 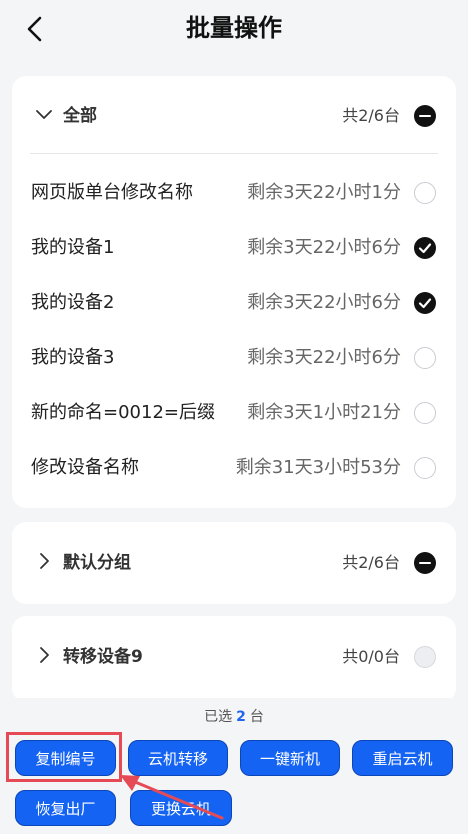 What do you see at coordinates (234, 717) in the screenshot?
I see `selected-count-text: 已选 2 台` at bounding box center [234, 717].